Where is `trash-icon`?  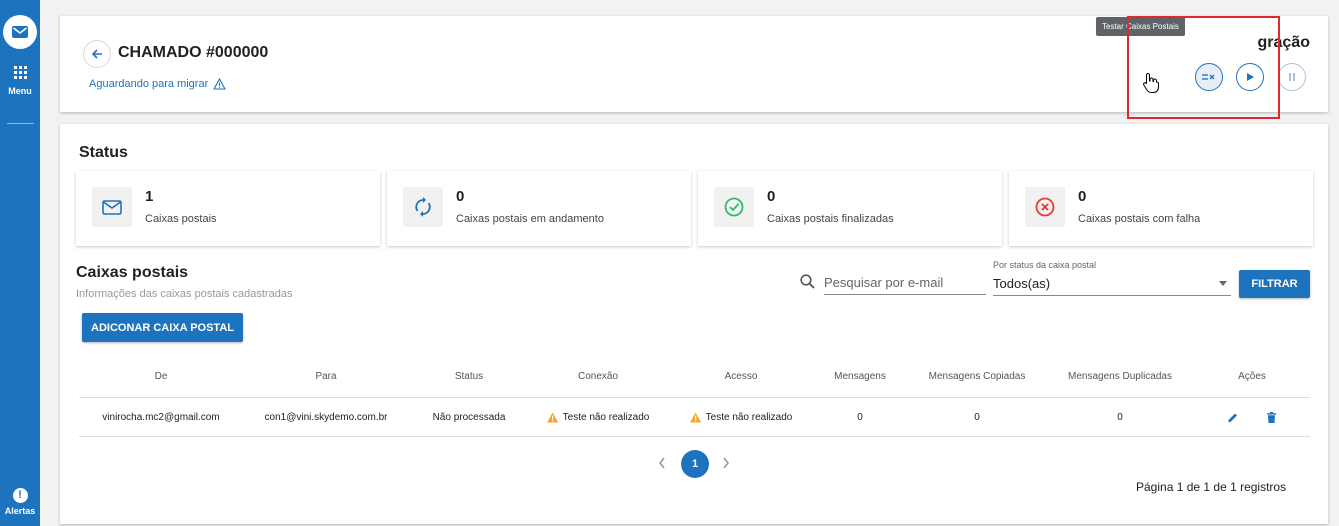 trash-icon is located at coordinates (1271, 417).